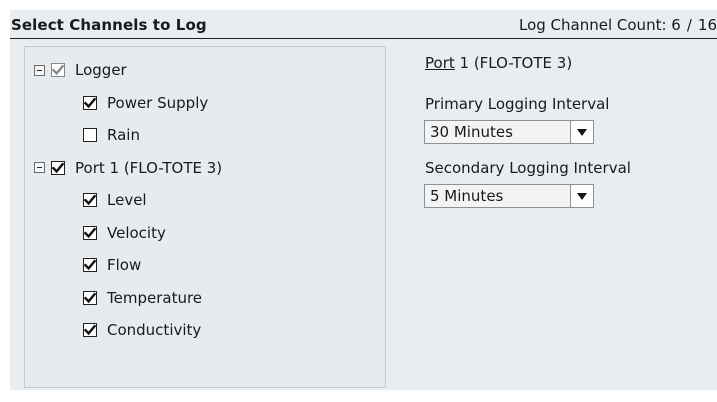 Image resolution: width=717 pixels, height=402 pixels. I want to click on primary-interval-value: 30 Minutes, so click(471, 132).